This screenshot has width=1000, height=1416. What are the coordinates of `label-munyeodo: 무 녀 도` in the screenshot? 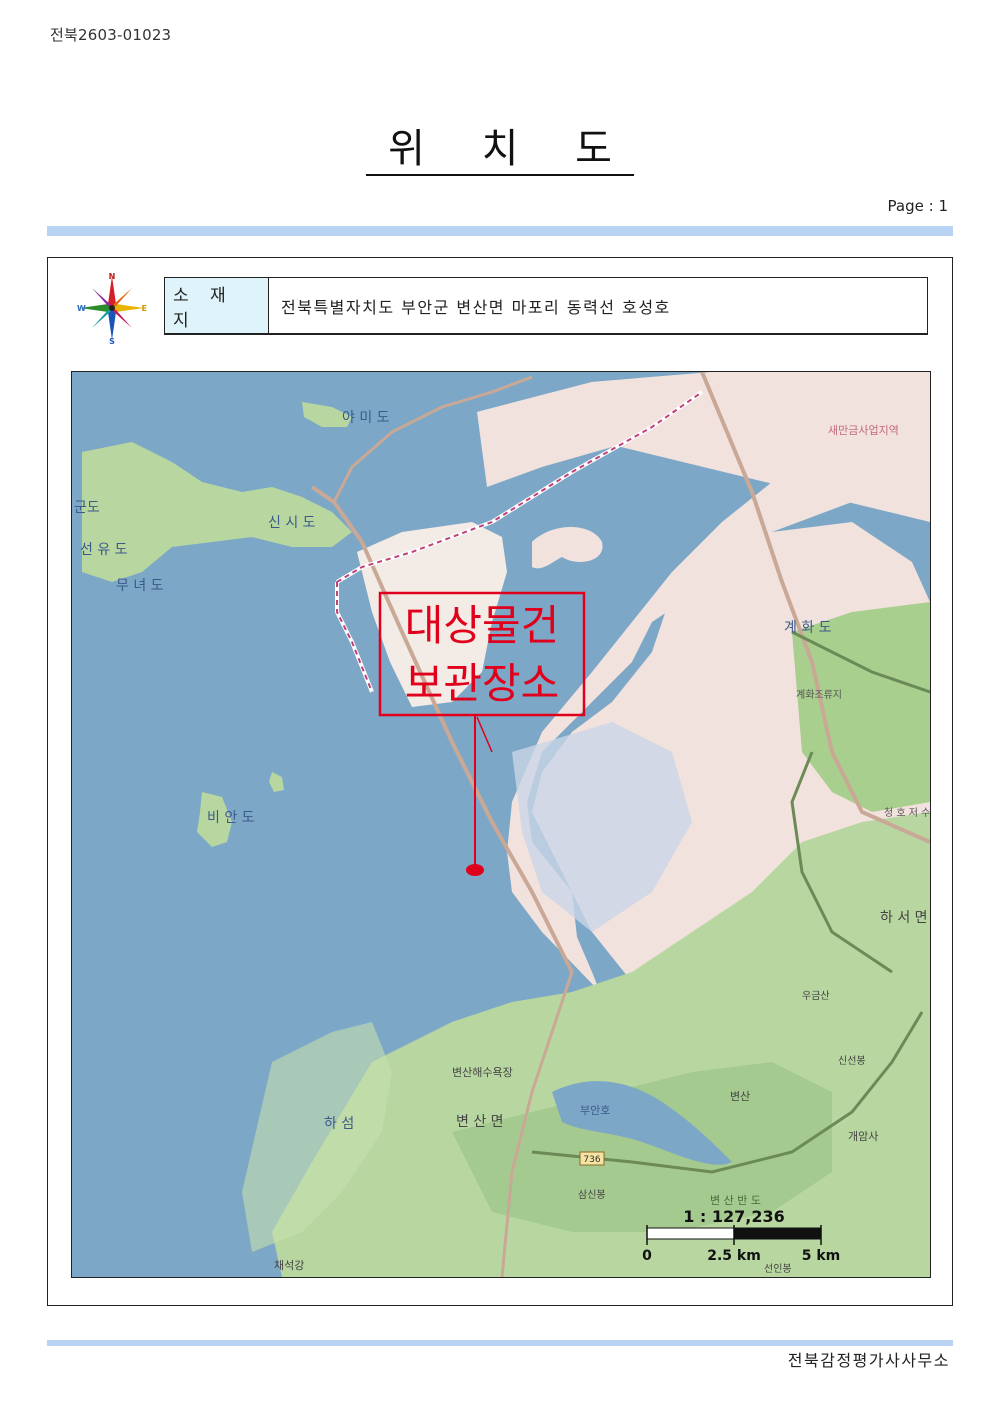 It's located at (140, 586).